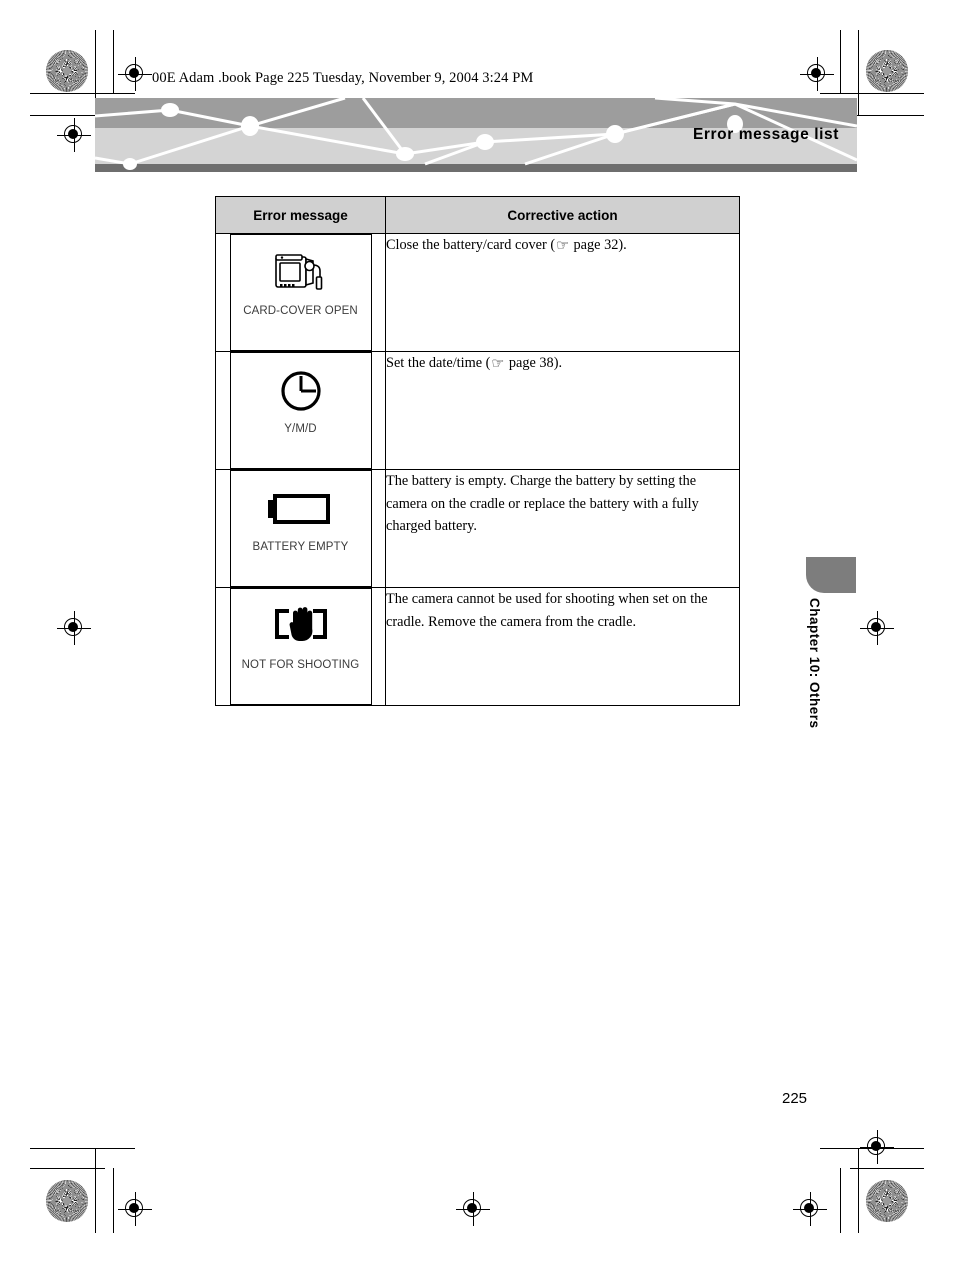 The image size is (954, 1261). I want to click on crop-line-bottom-left-h2, so click(67, 1168).